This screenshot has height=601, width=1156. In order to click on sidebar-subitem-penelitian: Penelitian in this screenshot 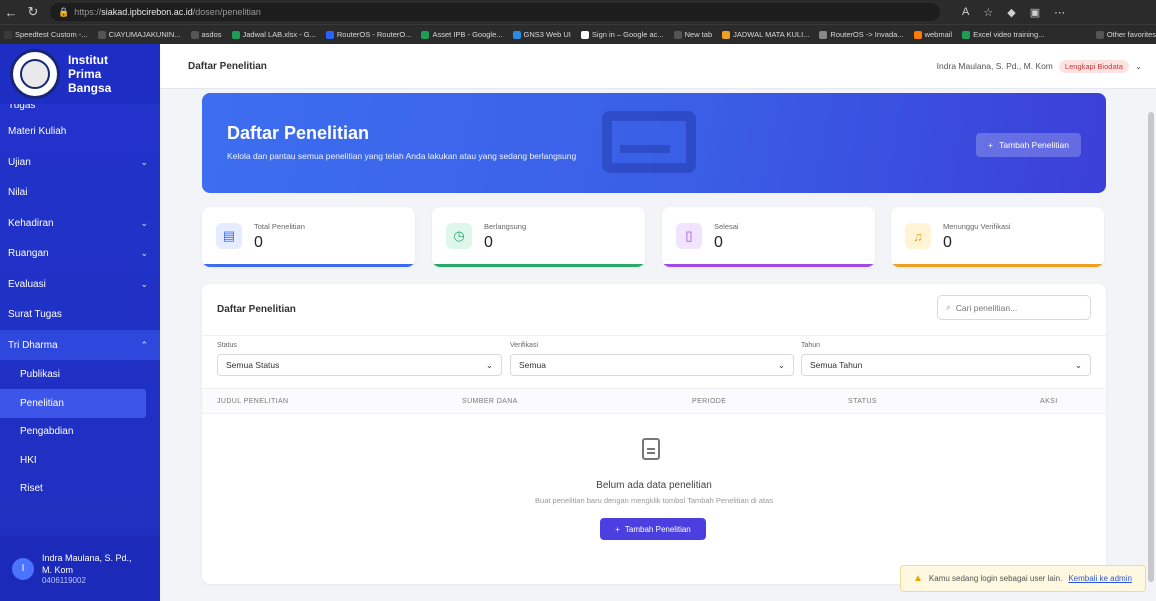, I will do `click(73, 403)`.